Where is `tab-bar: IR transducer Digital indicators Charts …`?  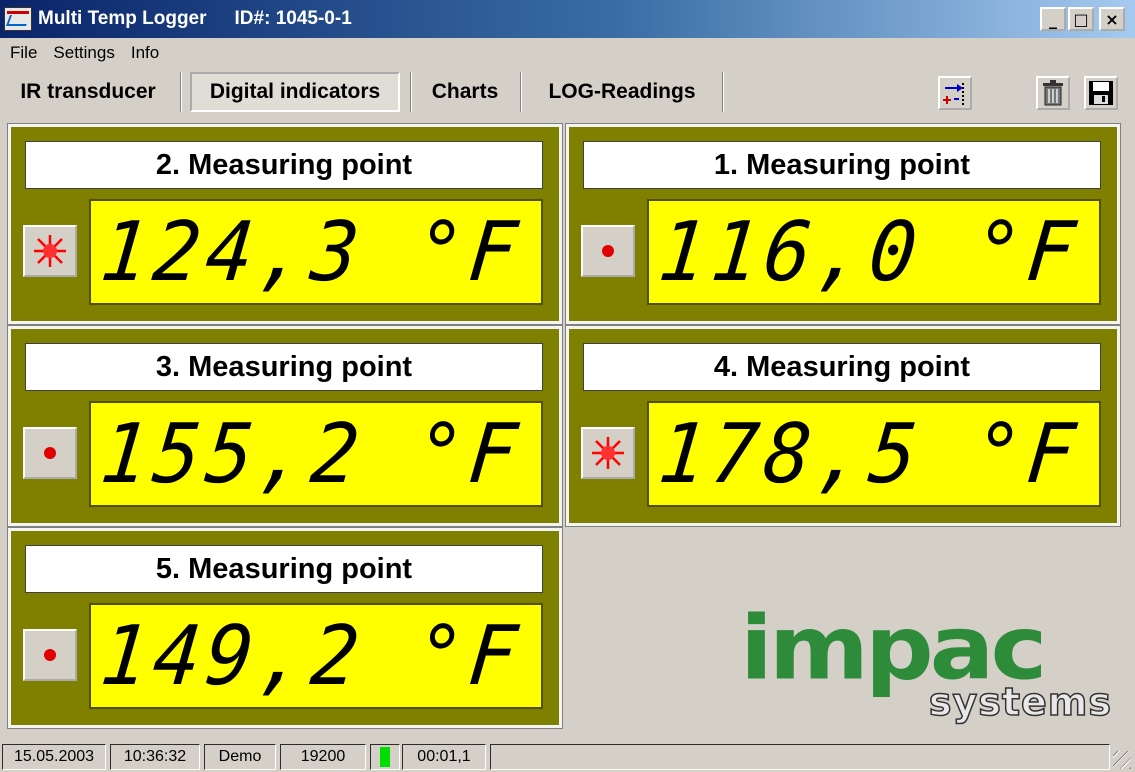 tab-bar: IR transducer Digital indicators Charts … is located at coordinates (567, 92).